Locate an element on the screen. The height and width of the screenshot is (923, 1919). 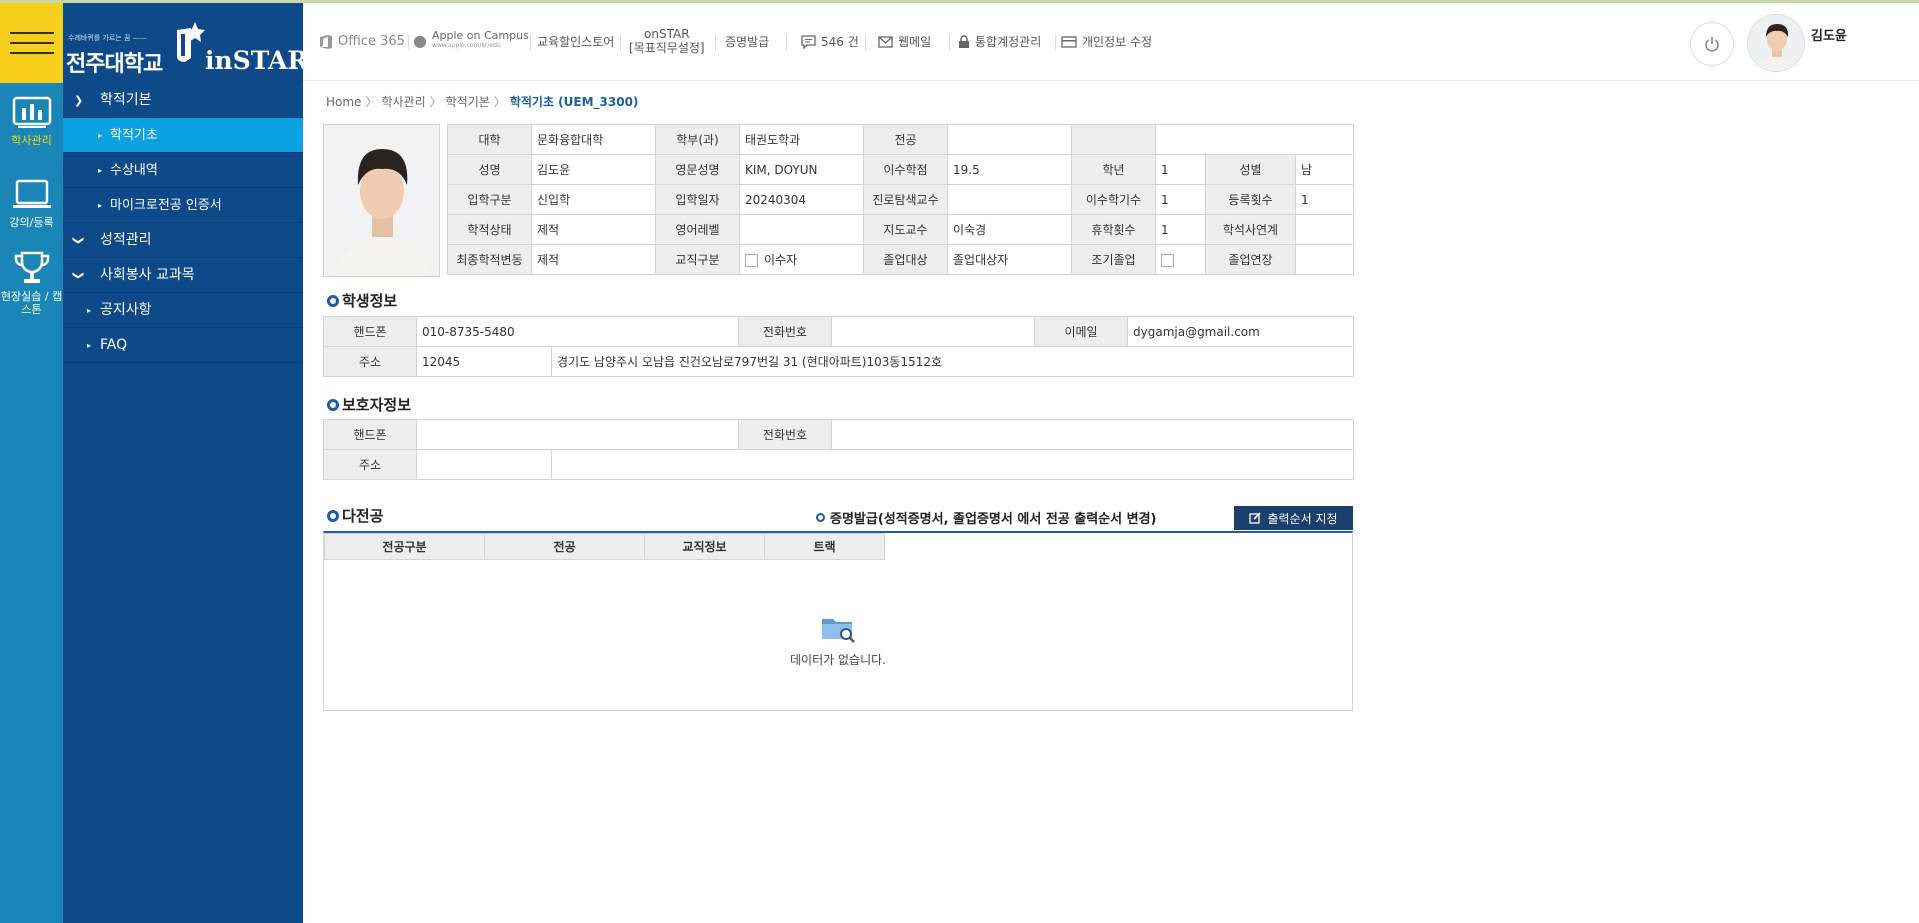
power-button is located at coordinates (1712, 44).